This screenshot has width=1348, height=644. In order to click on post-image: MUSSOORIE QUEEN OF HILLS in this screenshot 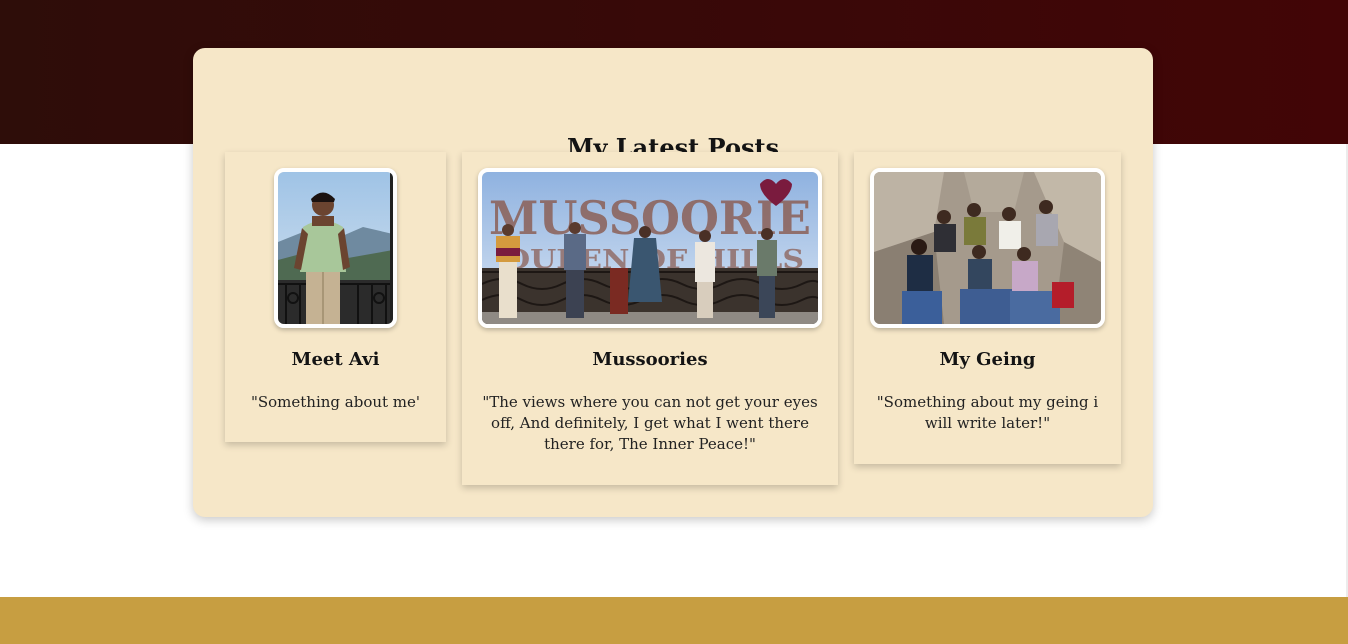, I will do `click(650, 248)`.